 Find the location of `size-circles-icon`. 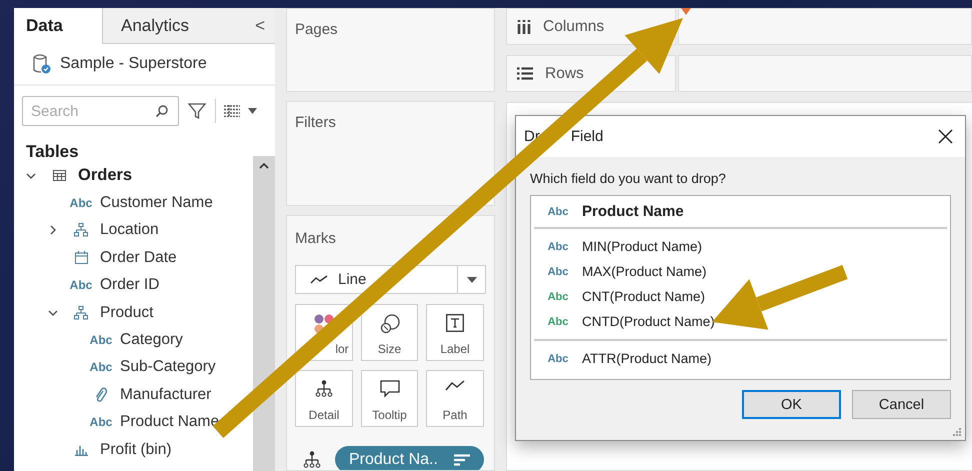

size-circles-icon is located at coordinates (390, 324).